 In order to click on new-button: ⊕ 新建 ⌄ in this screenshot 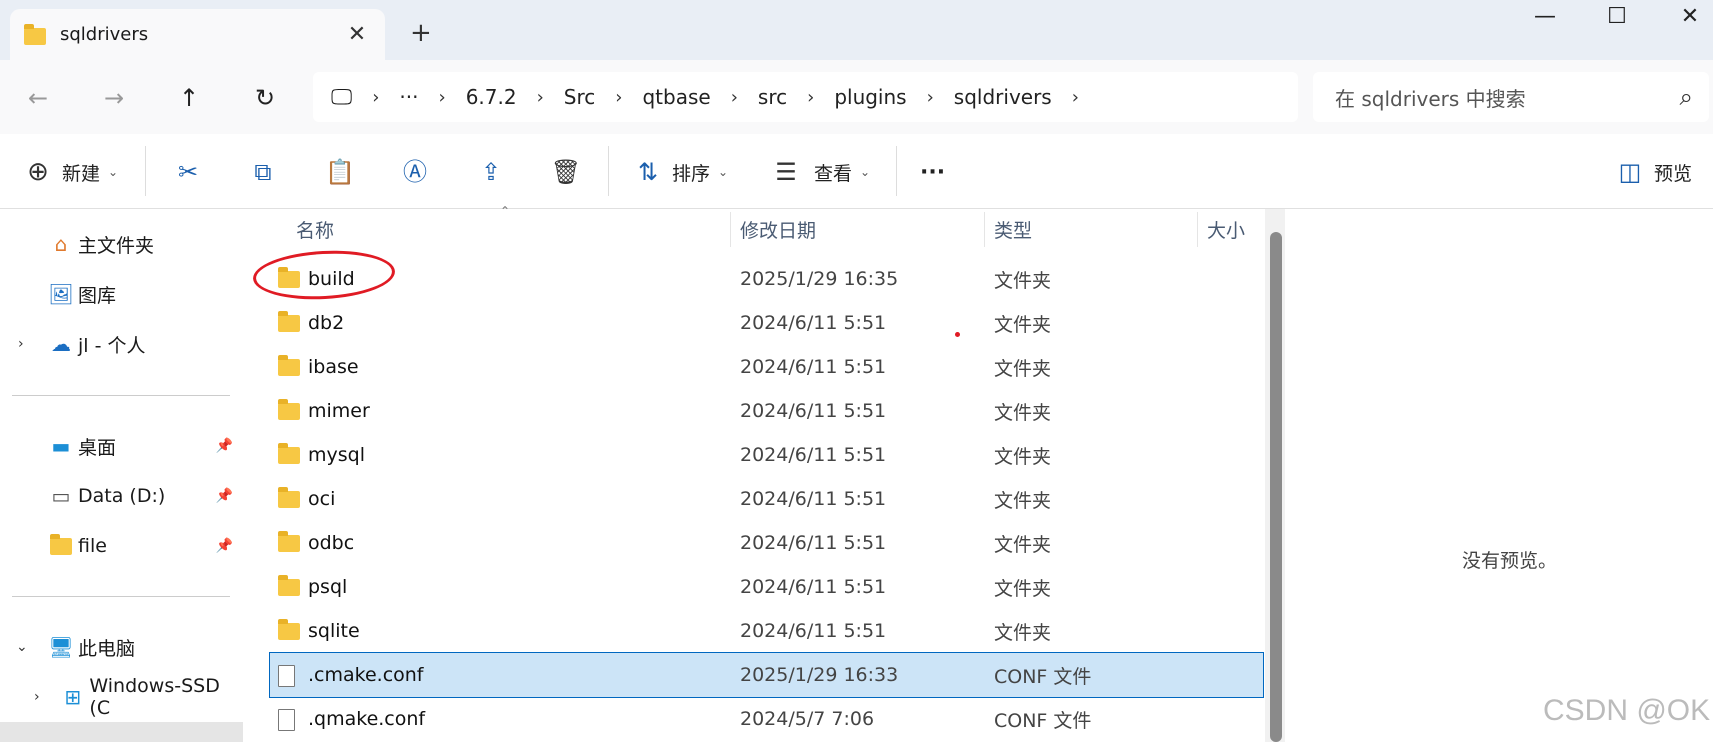, I will do `click(69, 172)`.